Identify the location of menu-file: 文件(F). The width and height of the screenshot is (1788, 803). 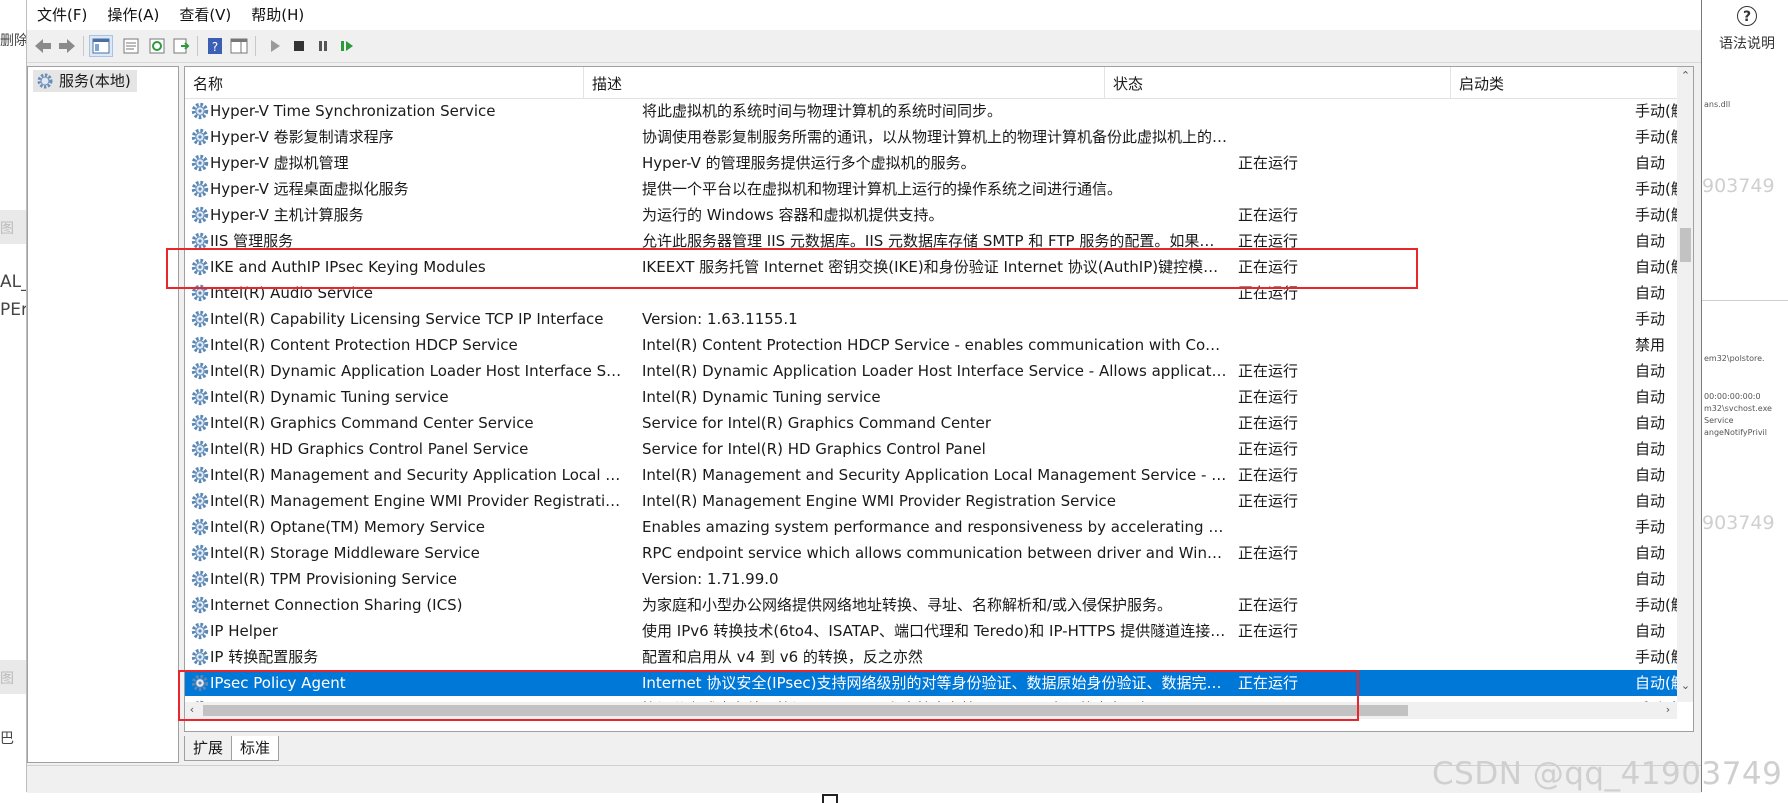
(62, 15).